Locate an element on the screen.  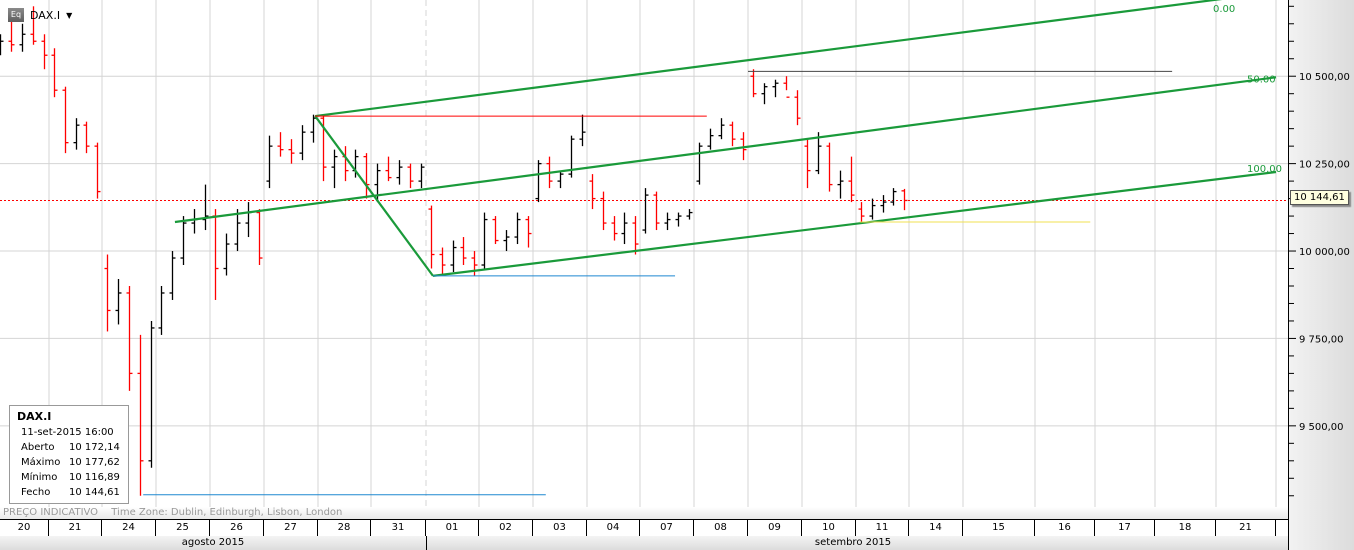
date-tick-label: 15 is located at coordinates (999, 528).